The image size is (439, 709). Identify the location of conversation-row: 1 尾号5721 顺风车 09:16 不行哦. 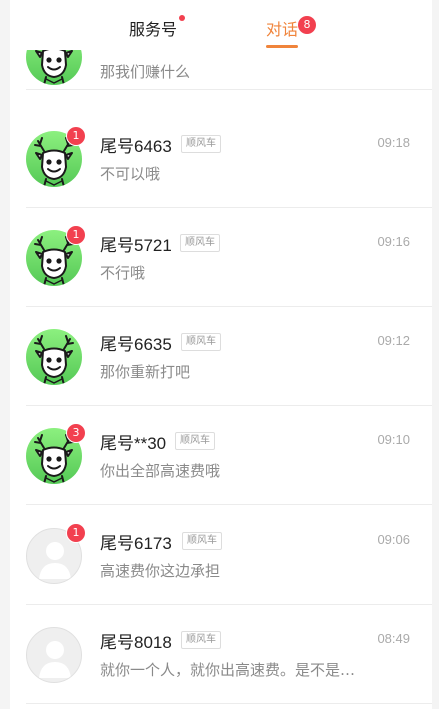
(221, 257).